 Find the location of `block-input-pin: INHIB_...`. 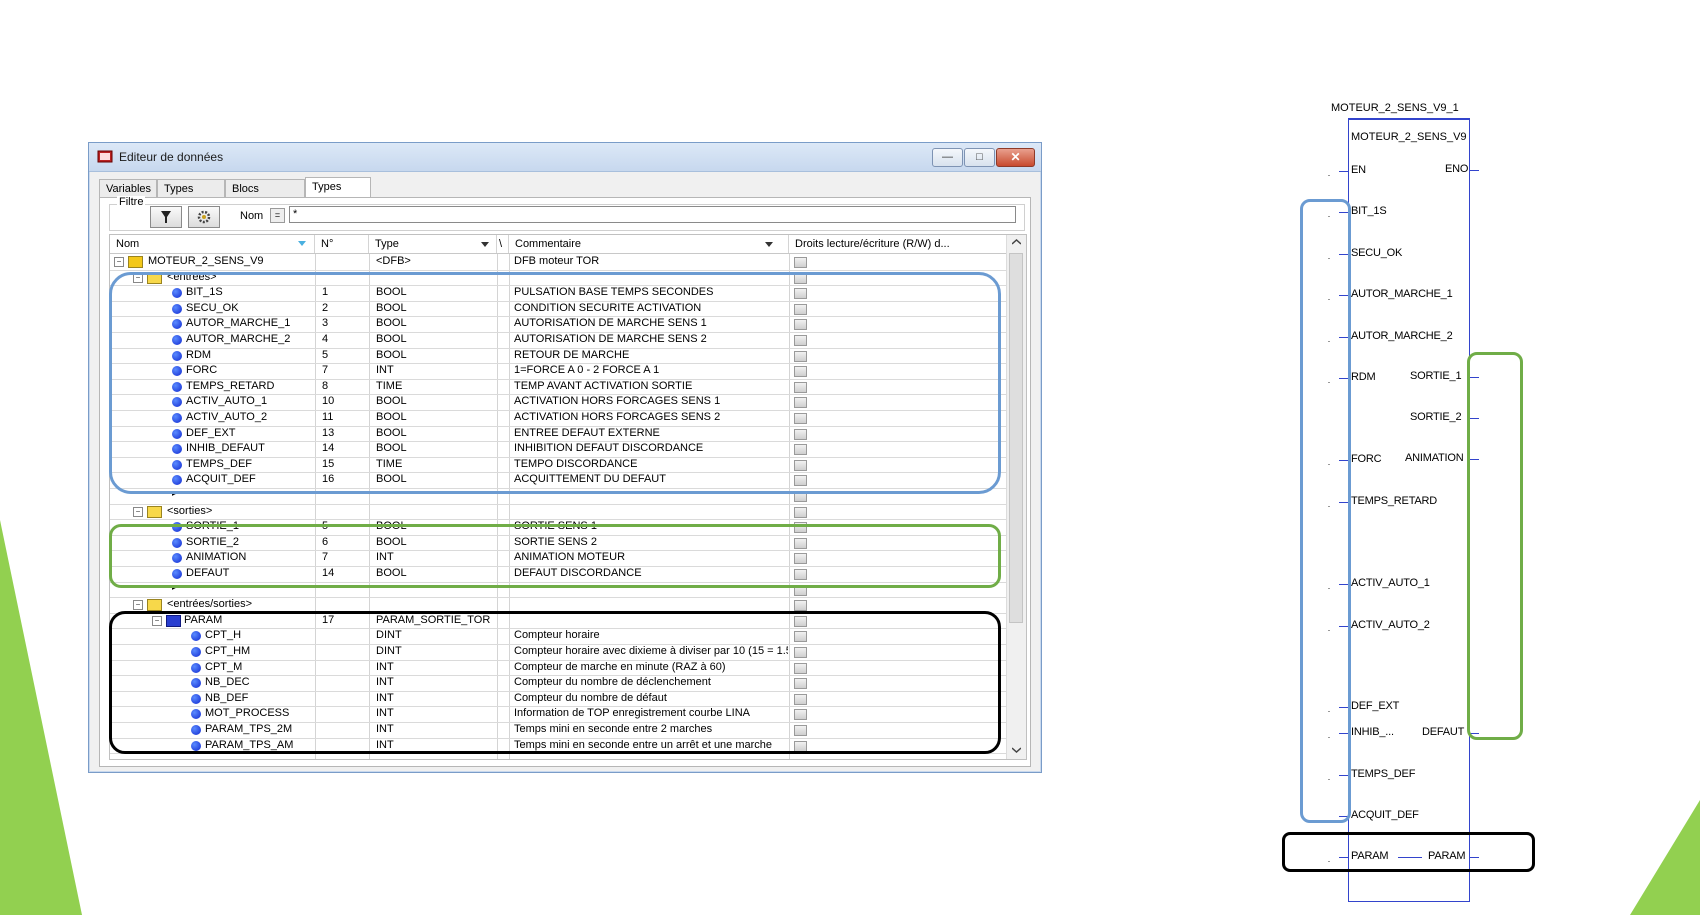

block-input-pin: INHIB_... is located at coordinates (1372, 732).